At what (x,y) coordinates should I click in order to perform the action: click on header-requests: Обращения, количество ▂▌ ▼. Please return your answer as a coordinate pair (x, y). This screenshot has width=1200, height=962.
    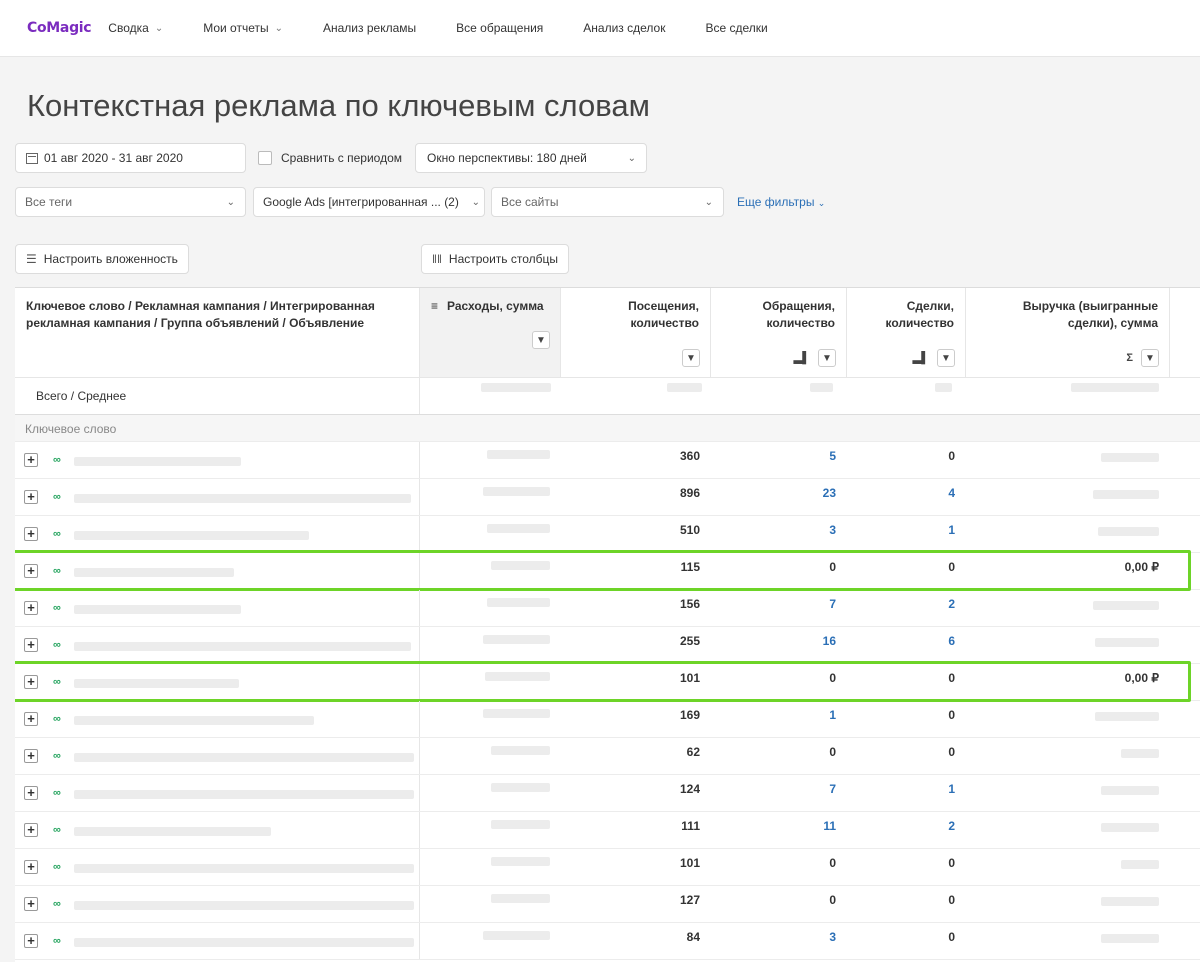
    Looking at the image, I should click on (779, 332).